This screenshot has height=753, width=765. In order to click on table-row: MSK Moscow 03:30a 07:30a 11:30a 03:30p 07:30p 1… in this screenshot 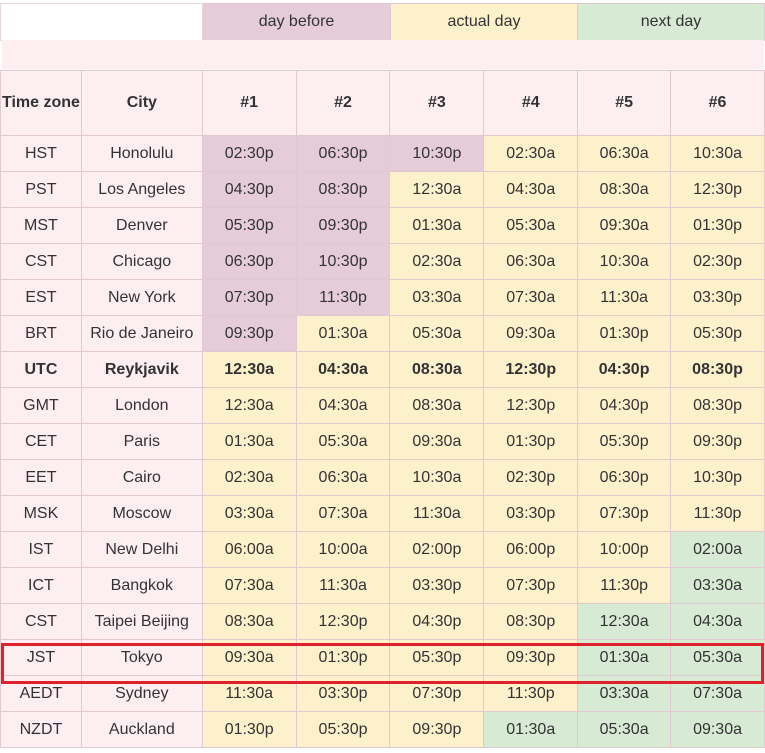, I will do `click(382, 513)`.